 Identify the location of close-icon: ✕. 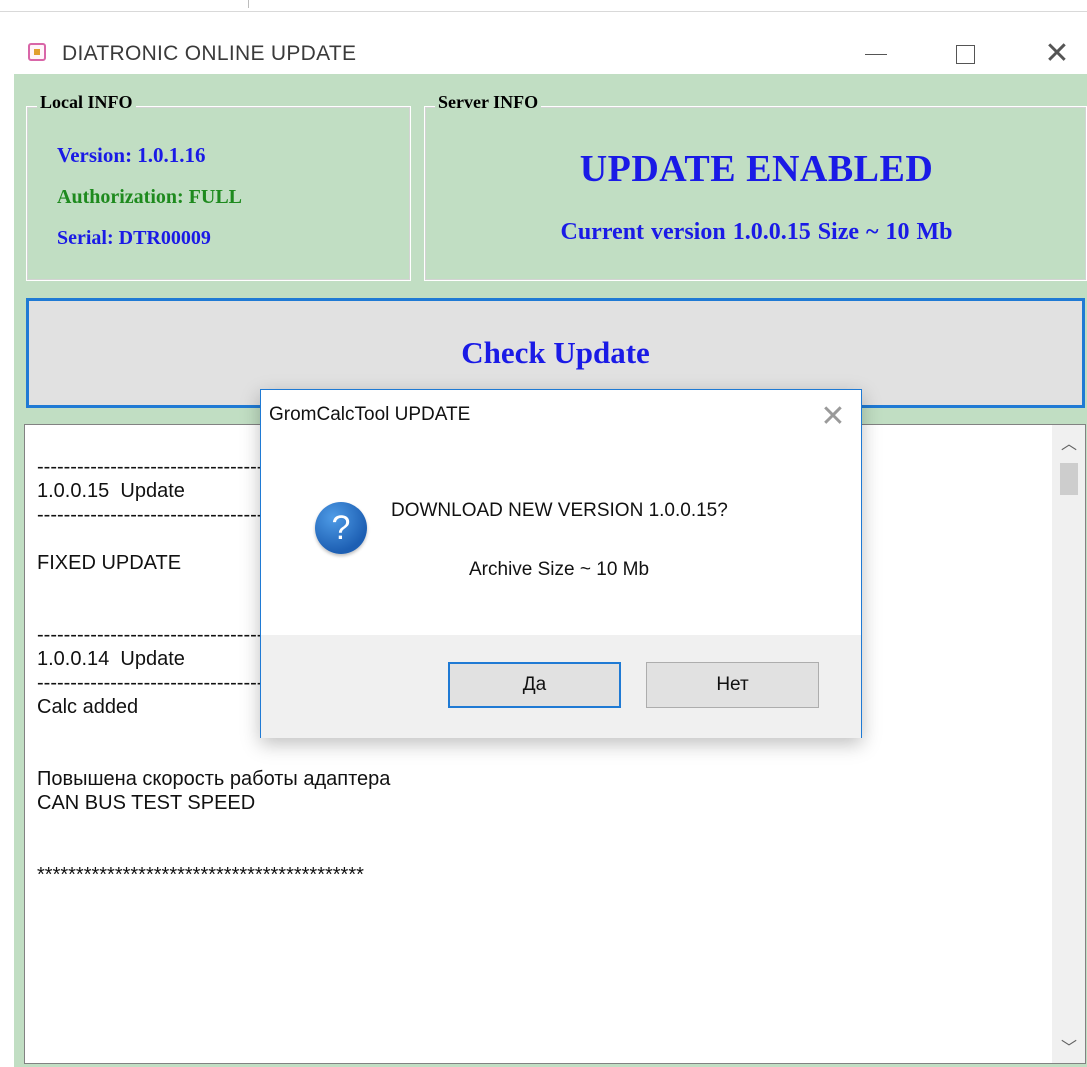
(1057, 53).